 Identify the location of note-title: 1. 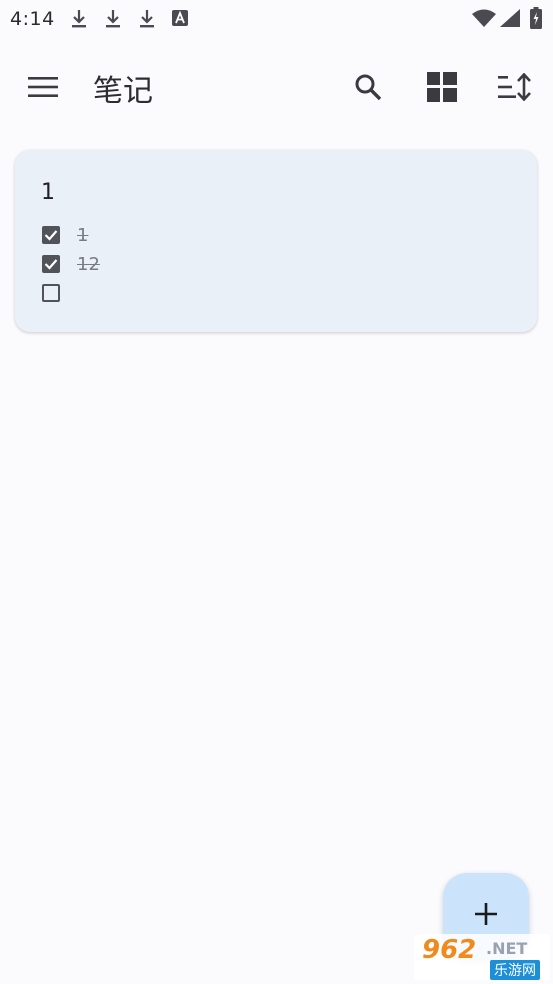
(48, 192).